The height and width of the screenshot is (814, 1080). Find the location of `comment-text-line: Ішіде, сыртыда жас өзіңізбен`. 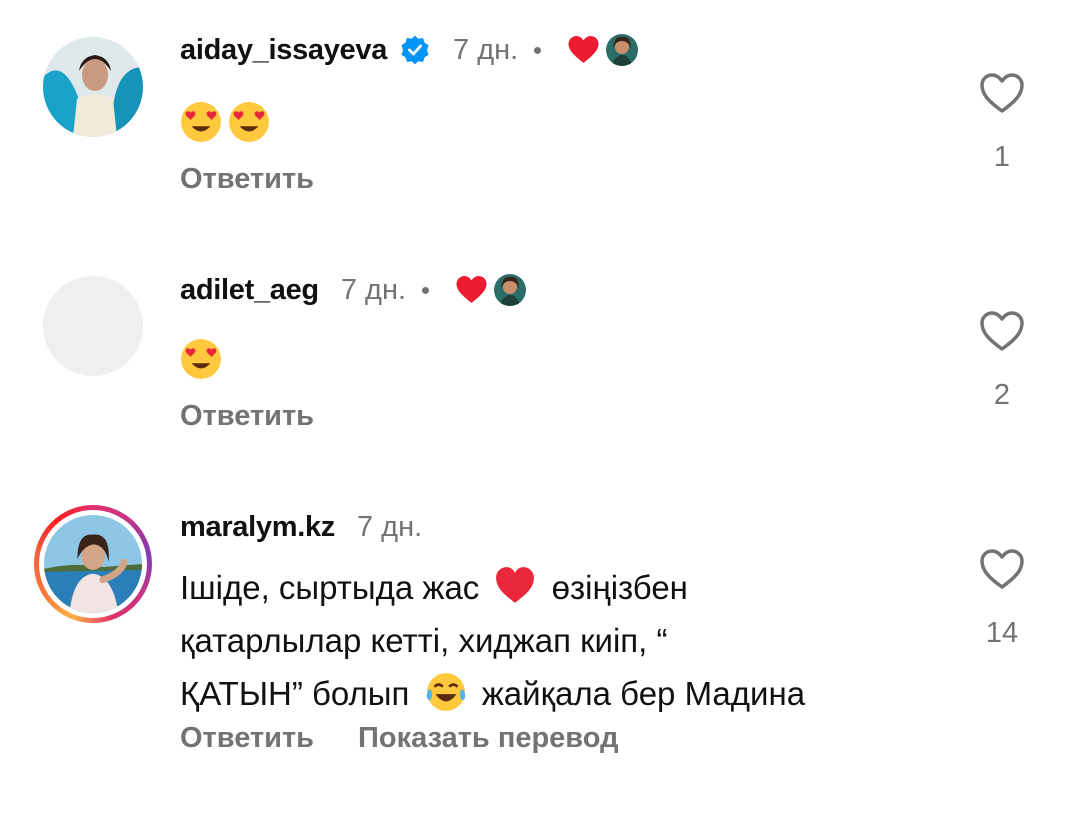

comment-text-line: Ішіде, сыртыда жас өзіңізбен is located at coordinates (560, 587).